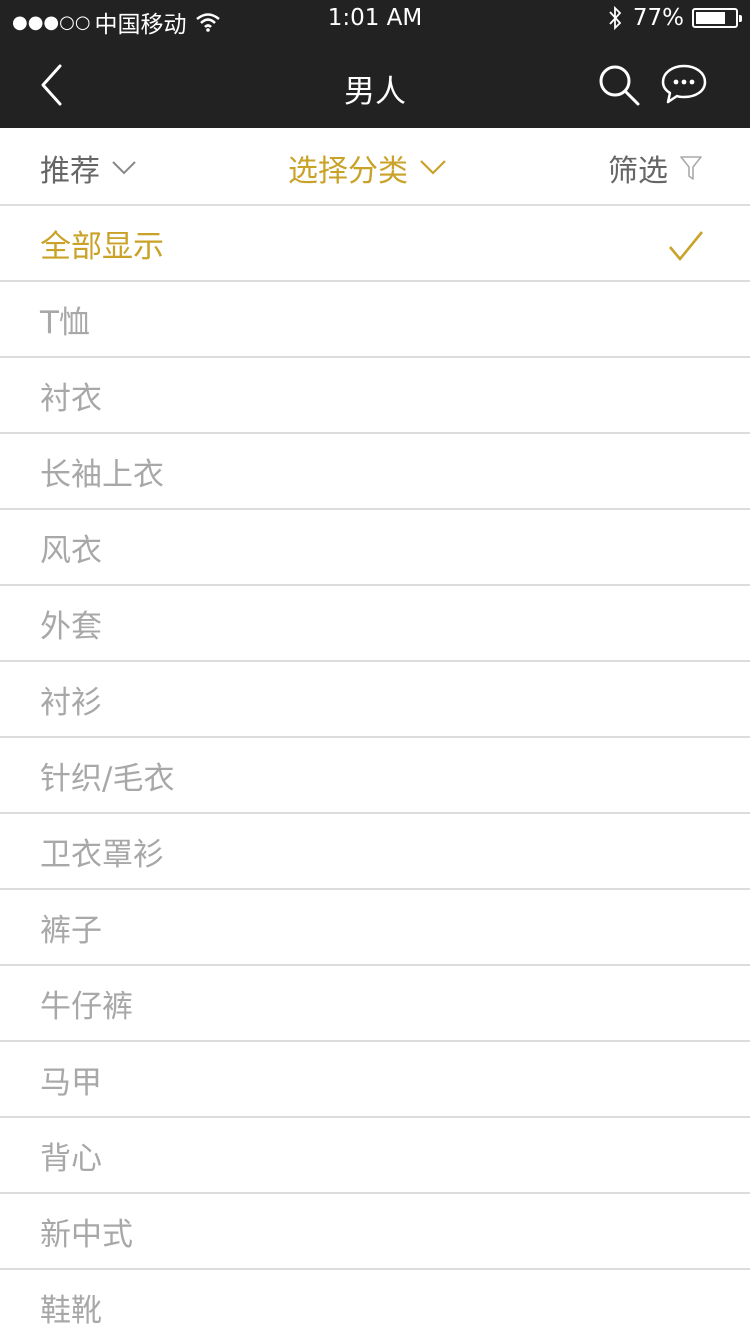 This screenshot has width=750, height=1334. What do you see at coordinates (71, 1158) in the screenshot?
I see `category-item-label: 背心` at bounding box center [71, 1158].